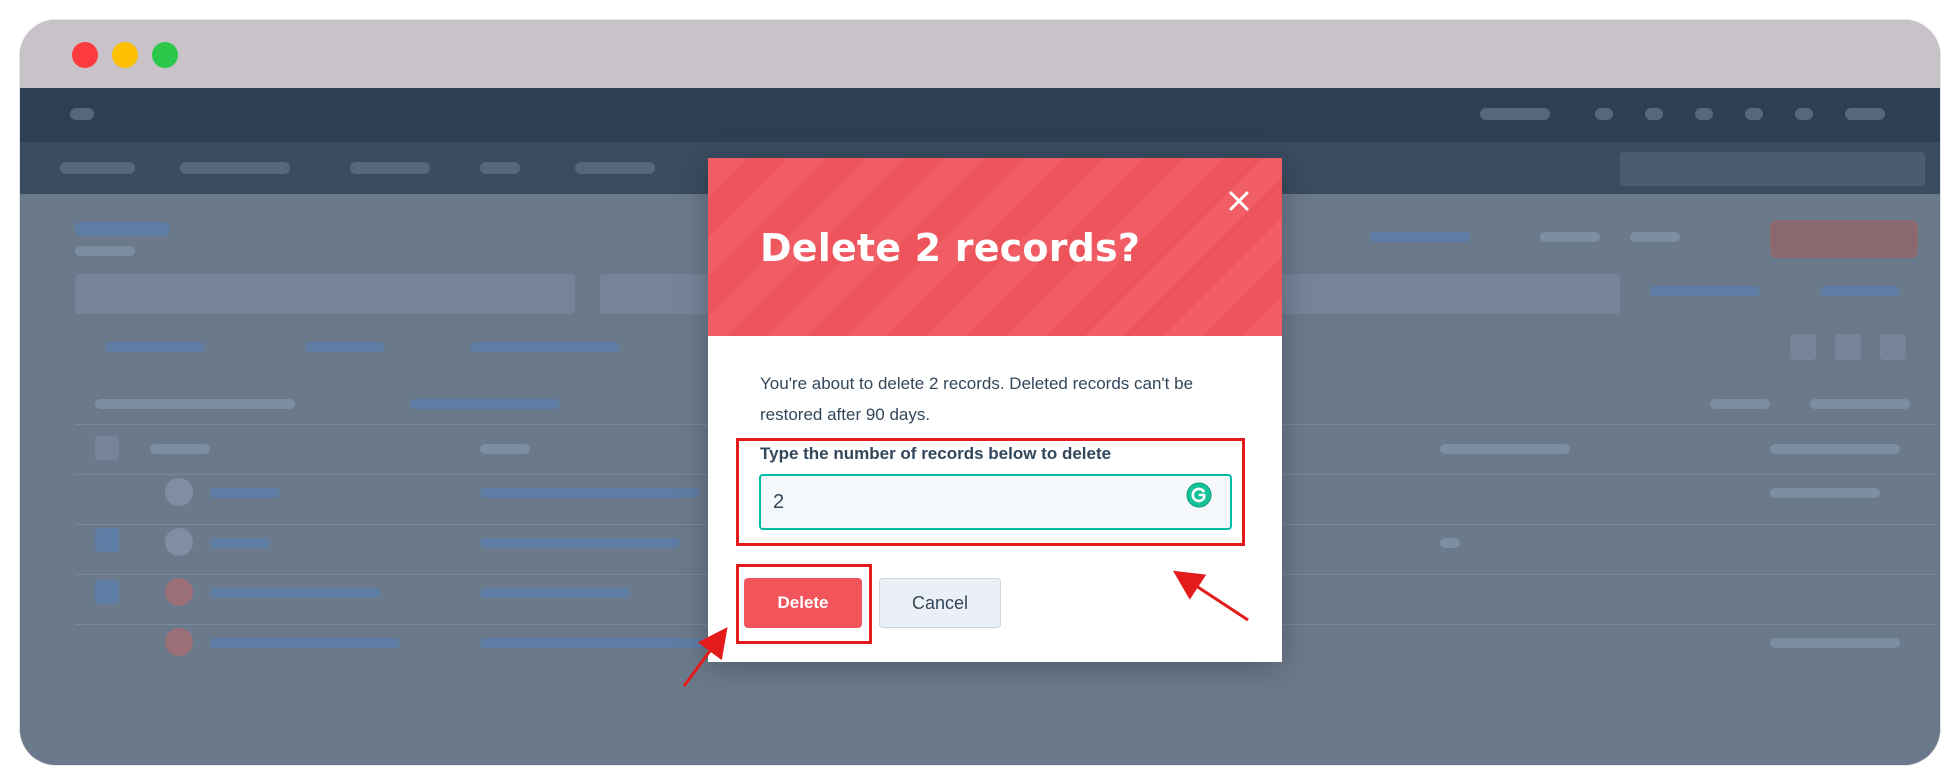 The width and height of the screenshot is (1960, 774). What do you see at coordinates (803, 603) in the screenshot?
I see `delete-button: Delete` at bounding box center [803, 603].